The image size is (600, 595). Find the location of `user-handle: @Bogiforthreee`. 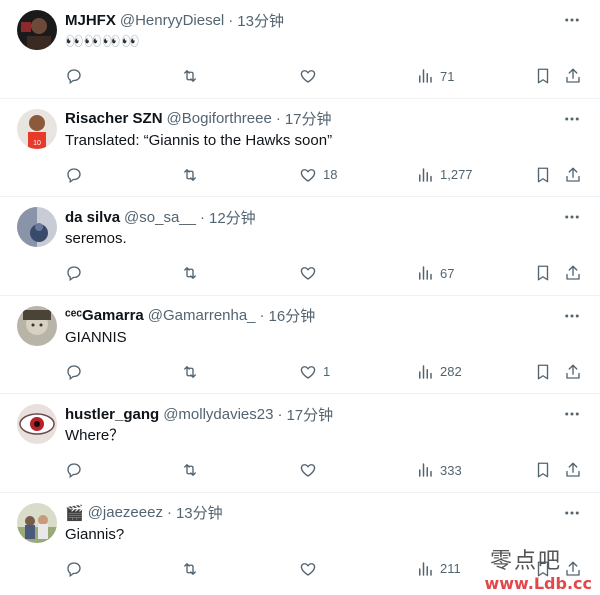

user-handle: @Bogiforthreee is located at coordinates (219, 118).